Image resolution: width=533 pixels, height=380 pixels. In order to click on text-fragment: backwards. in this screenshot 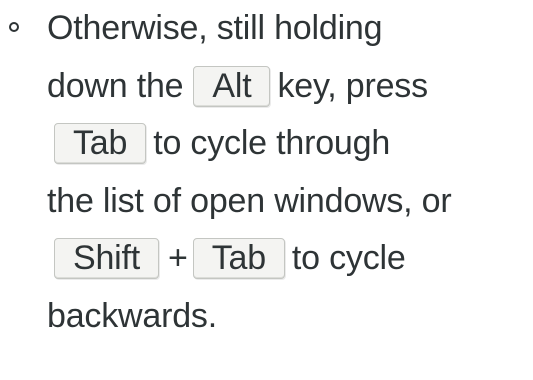, I will do `click(132, 315)`.